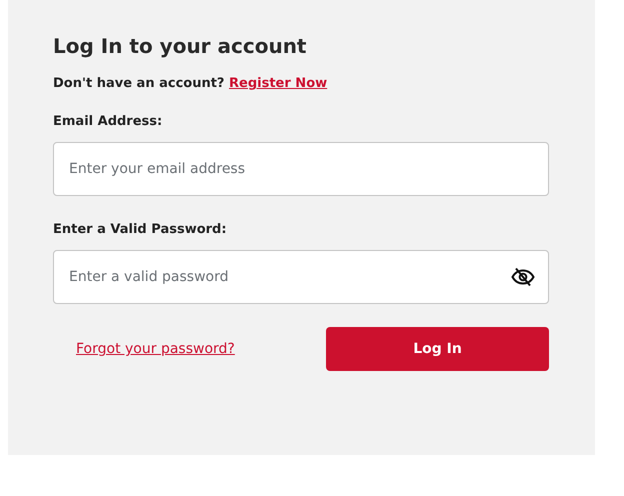  Describe the element at coordinates (437, 349) in the screenshot. I see `login-button: Log In` at that location.